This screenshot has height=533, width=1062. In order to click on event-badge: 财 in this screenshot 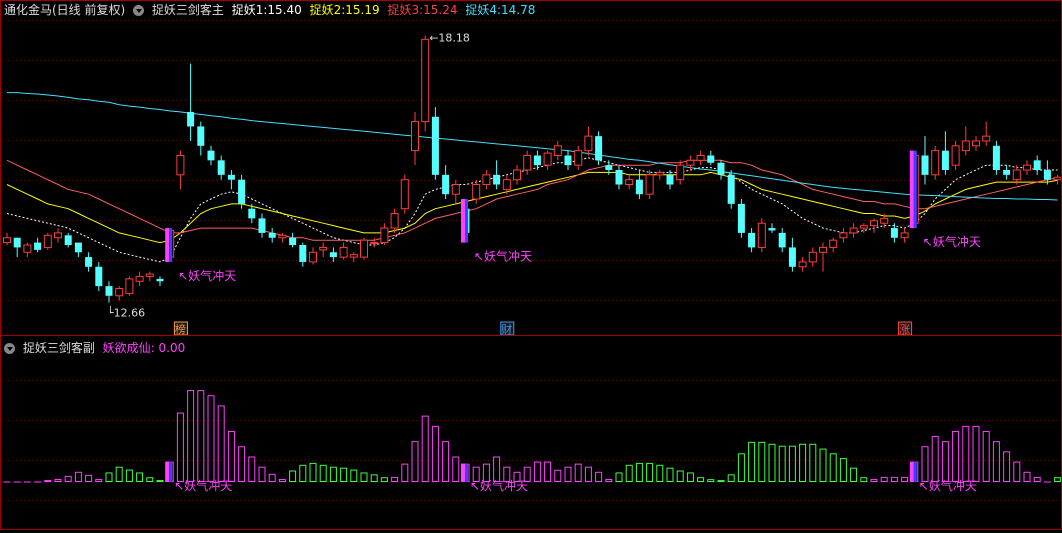, I will do `click(507, 328)`.